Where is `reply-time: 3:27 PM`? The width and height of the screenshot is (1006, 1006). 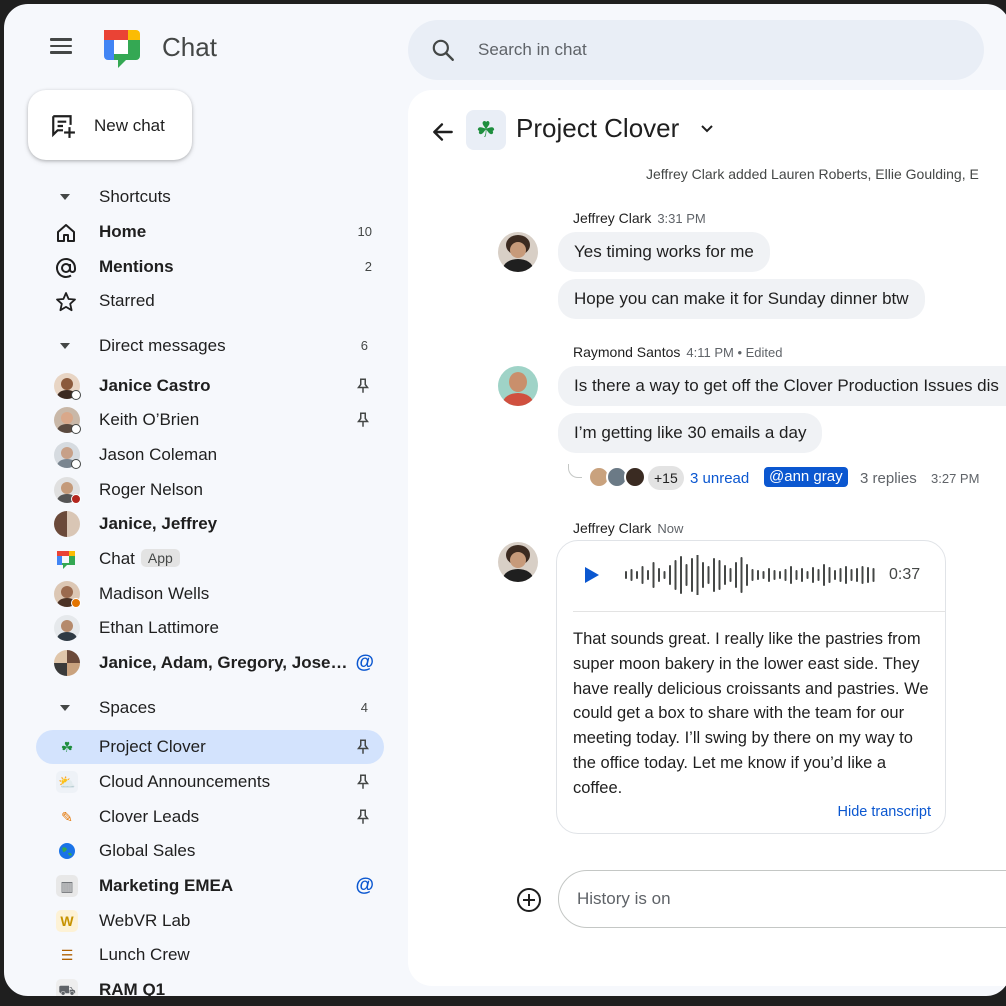
reply-time: 3:27 PM is located at coordinates (955, 478).